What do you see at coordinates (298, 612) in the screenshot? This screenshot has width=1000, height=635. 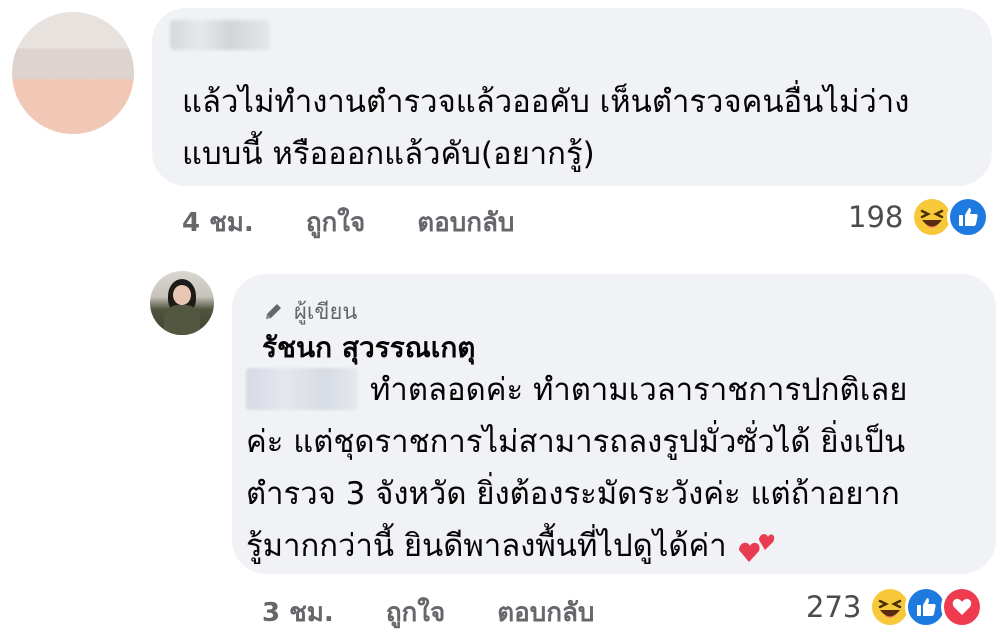 I see `reply-timestamp: 3 ชม.` at bounding box center [298, 612].